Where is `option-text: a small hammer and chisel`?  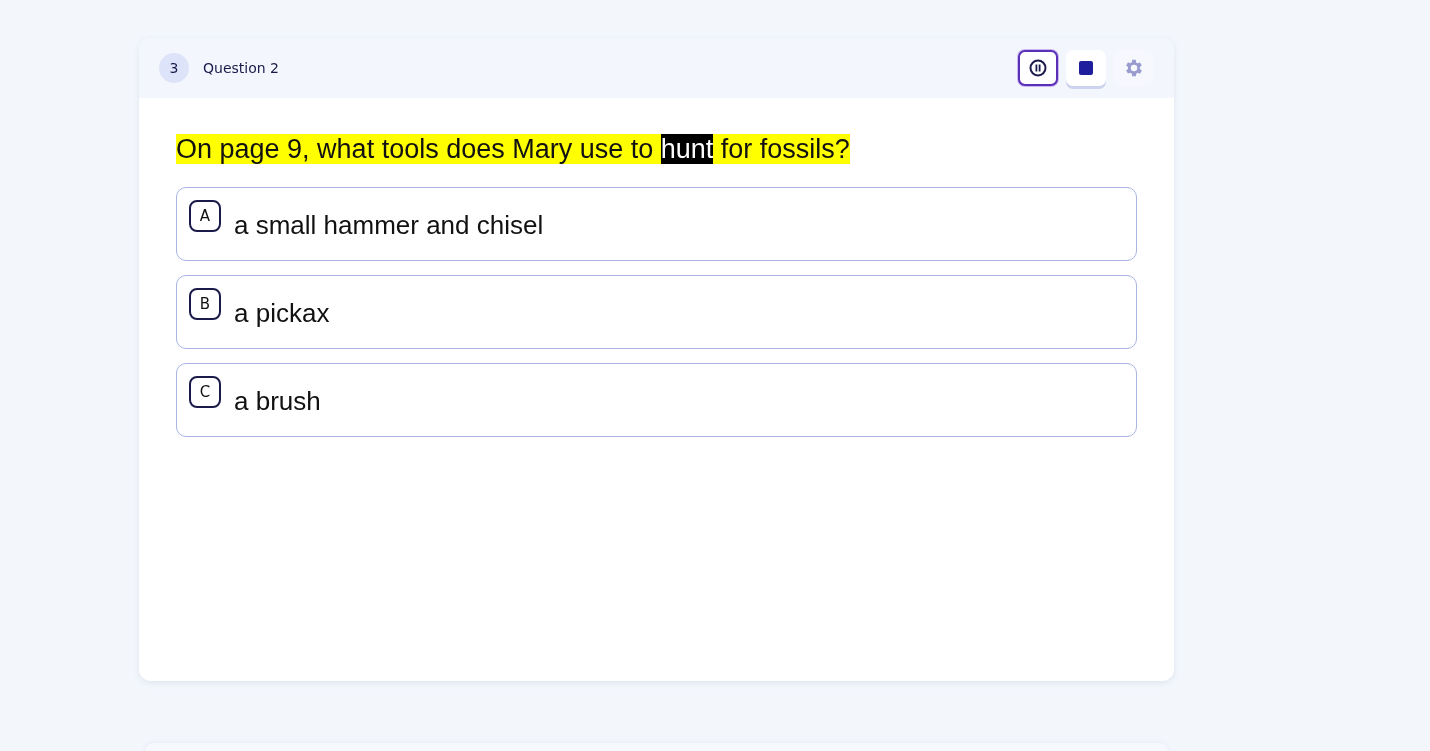 option-text: a small hammer and chisel is located at coordinates (389, 225).